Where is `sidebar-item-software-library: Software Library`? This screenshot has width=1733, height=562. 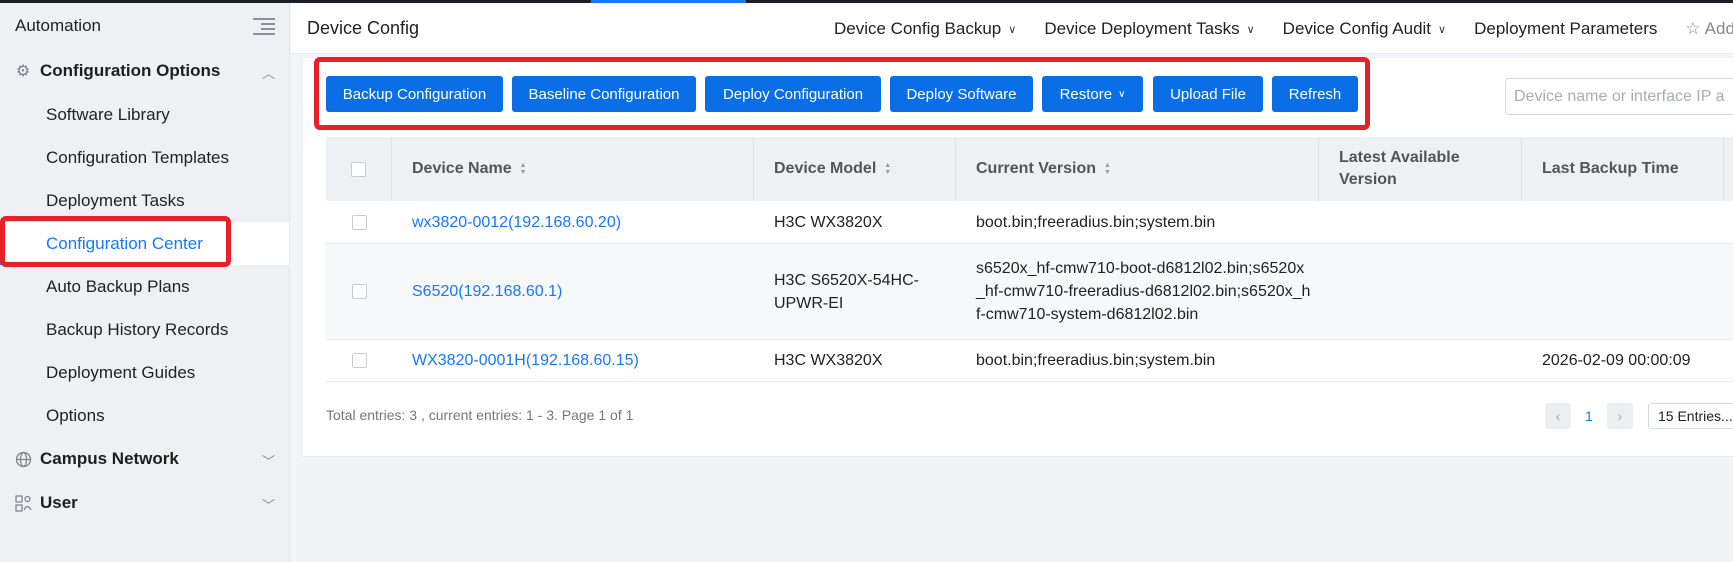 sidebar-item-software-library: Software Library is located at coordinates (144, 114).